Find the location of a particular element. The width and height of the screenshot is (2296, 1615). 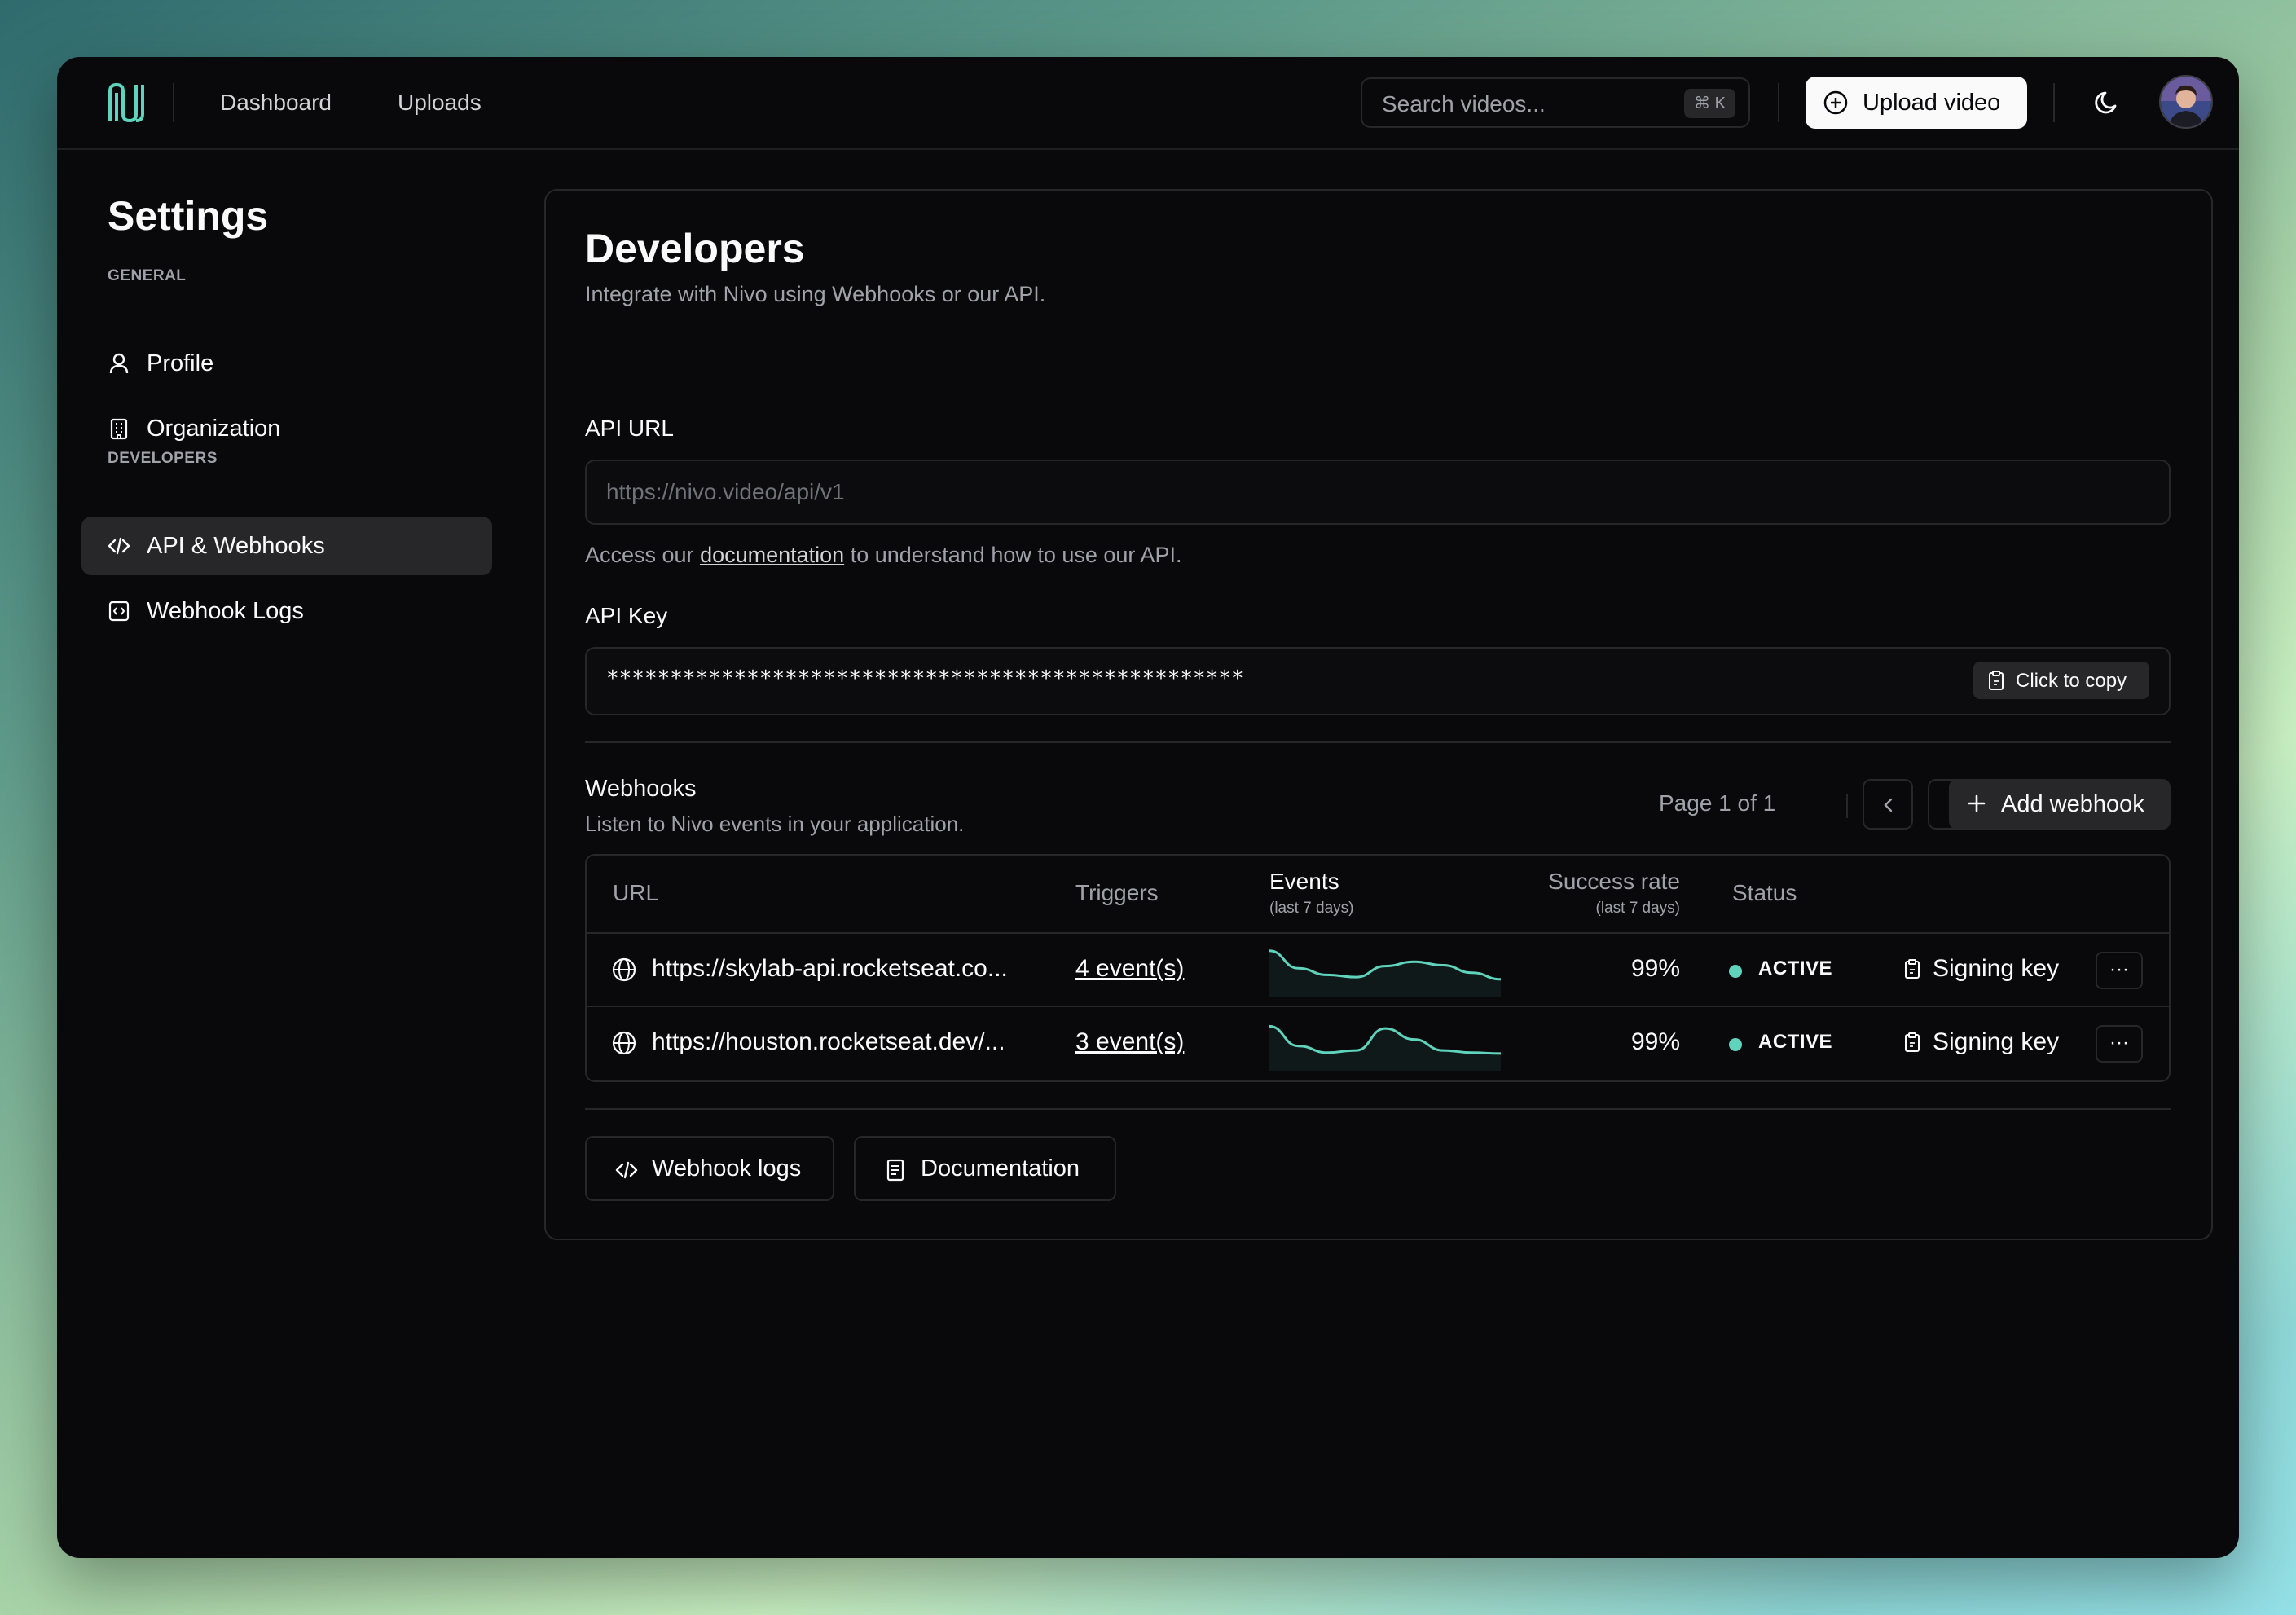

search-shortcut-badge: ⌘ K is located at coordinates (1710, 103).